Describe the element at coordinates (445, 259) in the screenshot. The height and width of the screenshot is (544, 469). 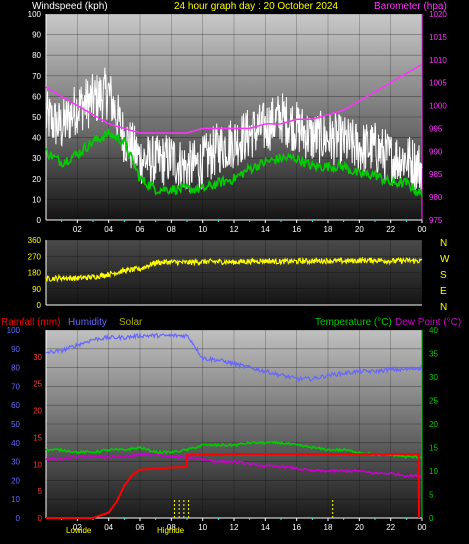
I see `compass-label: W` at that location.